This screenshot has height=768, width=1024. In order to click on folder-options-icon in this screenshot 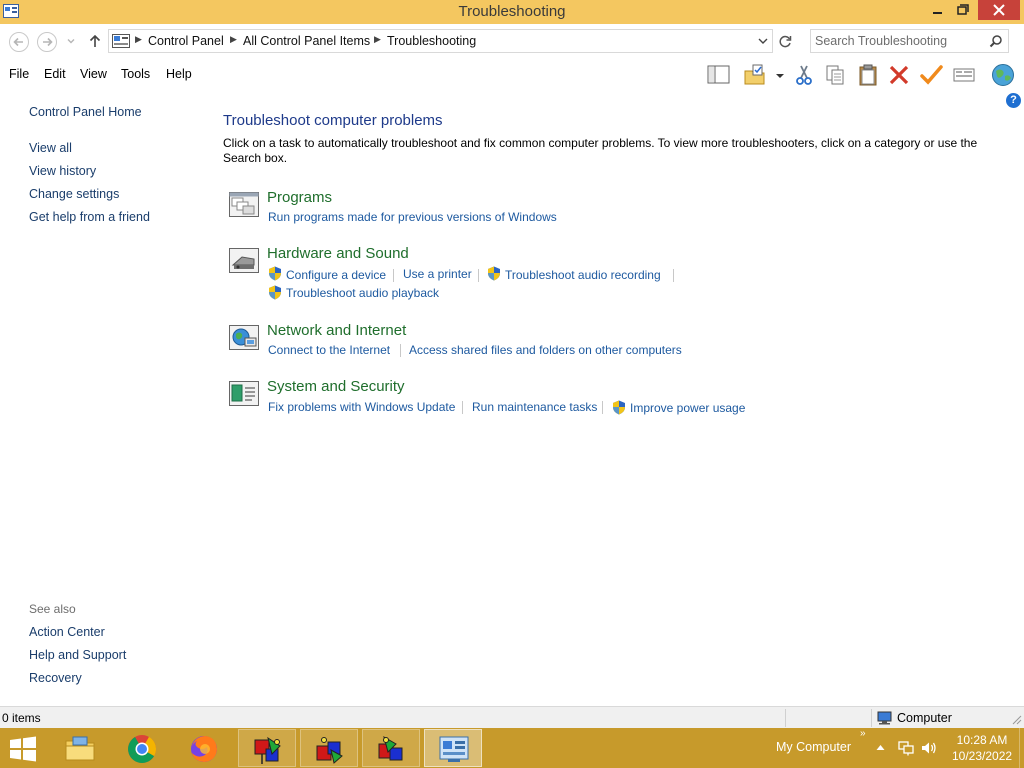, I will do `click(755, 75)`.